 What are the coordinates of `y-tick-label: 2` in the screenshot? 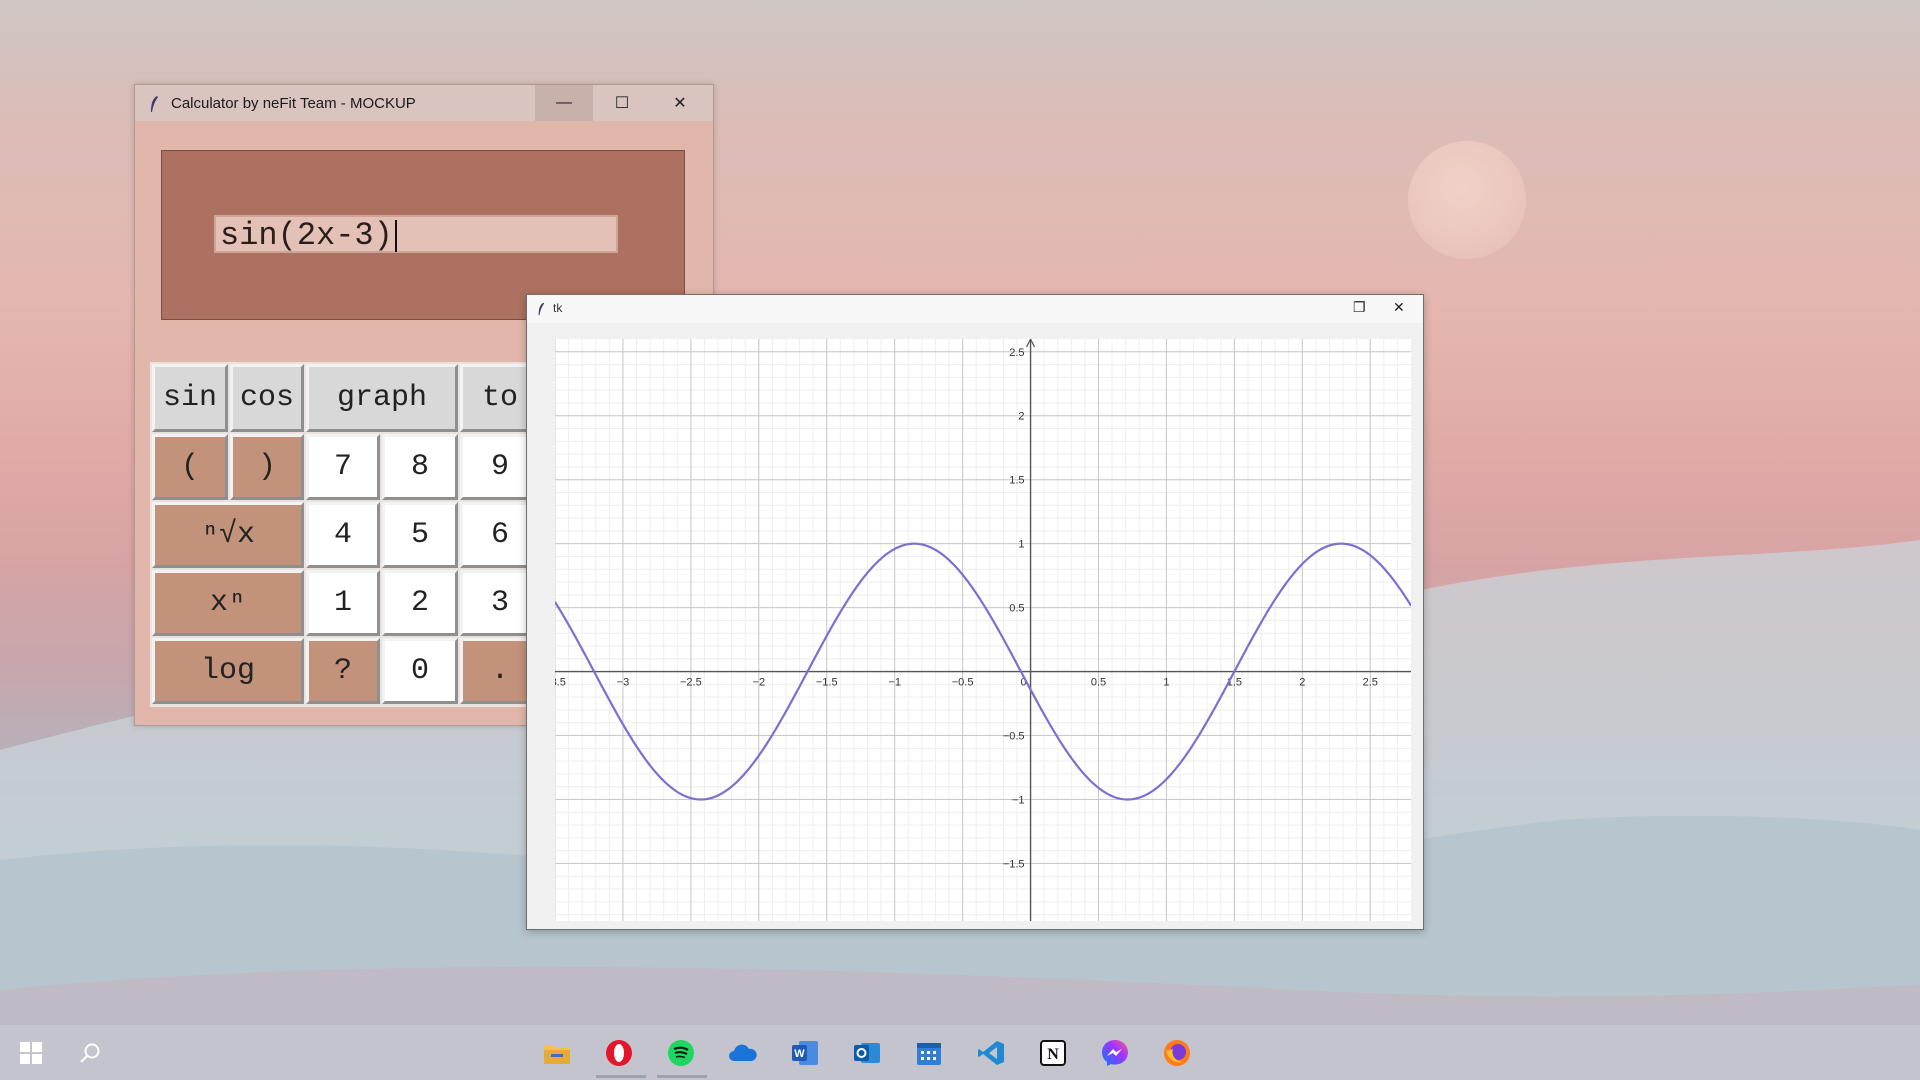 It's located at (1021, 417).